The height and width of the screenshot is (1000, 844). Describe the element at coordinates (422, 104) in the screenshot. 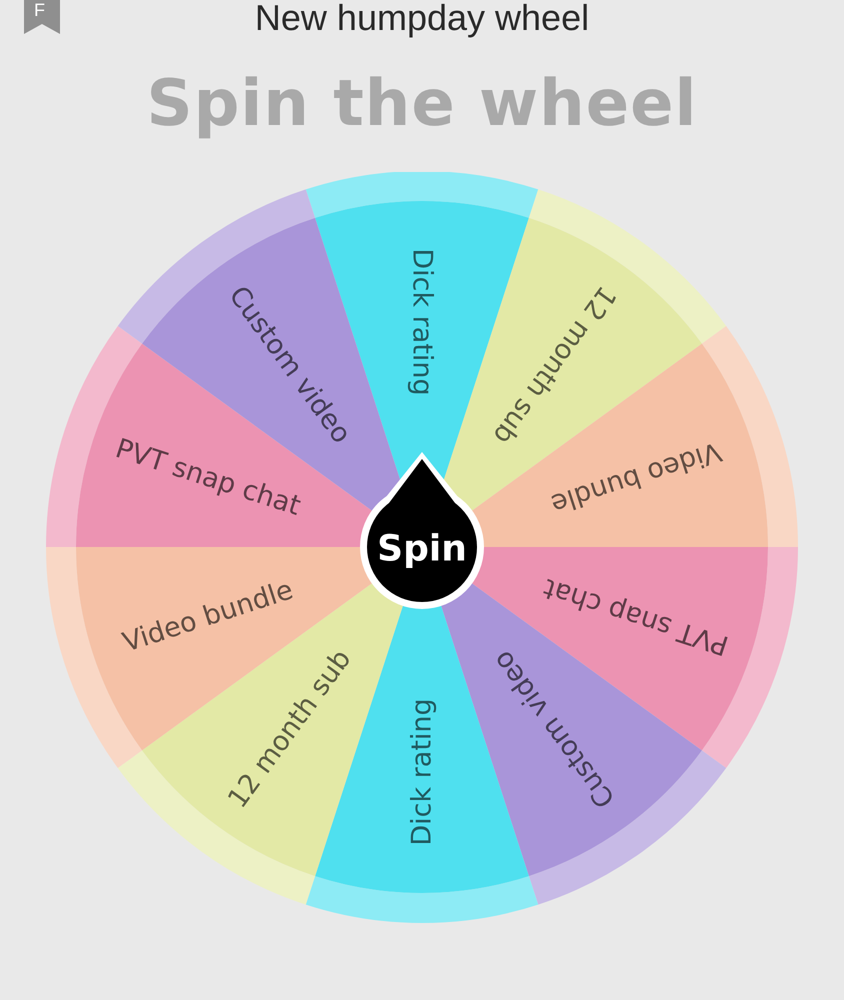

I see `page-heading: Spin the wheel` at that location.